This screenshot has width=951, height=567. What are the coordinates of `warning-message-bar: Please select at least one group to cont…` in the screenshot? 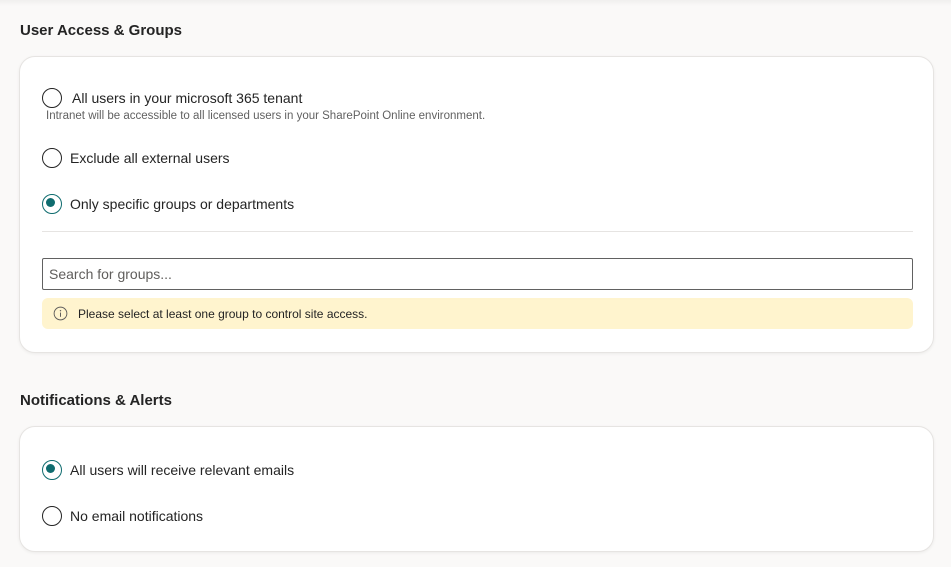 It's located at (477, 313).